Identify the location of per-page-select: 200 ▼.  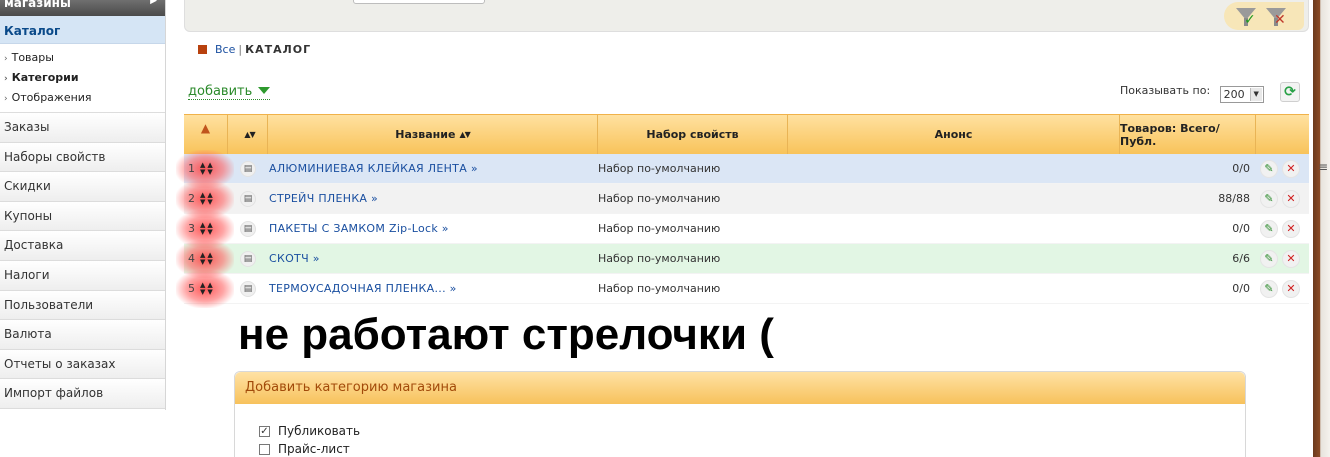
(1241, 94).